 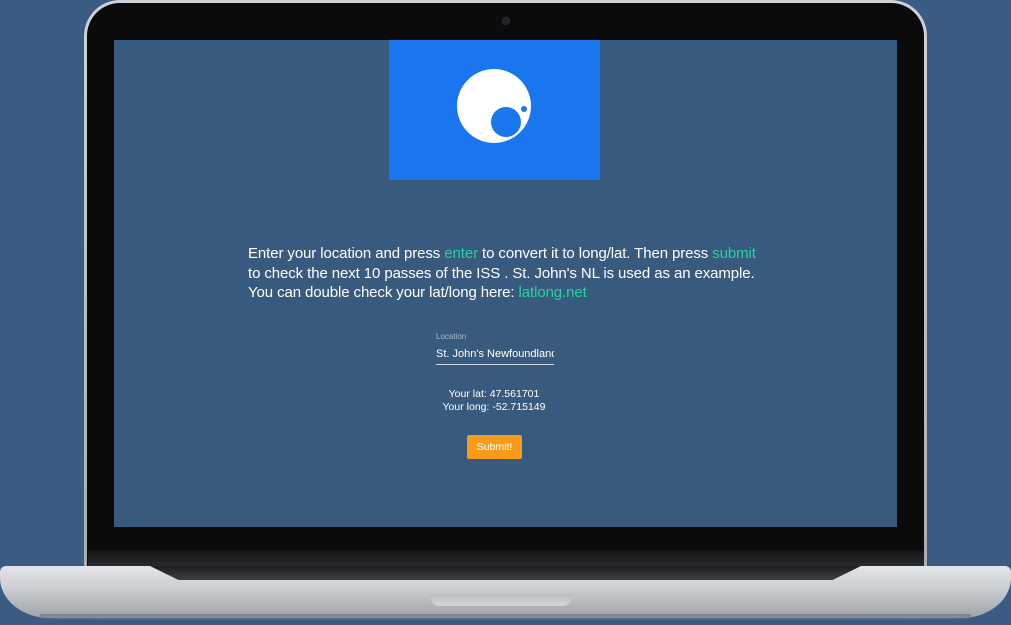 What do you see at coordinates (494, 394) in the screenshot?
I see `latitude-text: Your lat: 47.561701` at bounding box center [494, 394].